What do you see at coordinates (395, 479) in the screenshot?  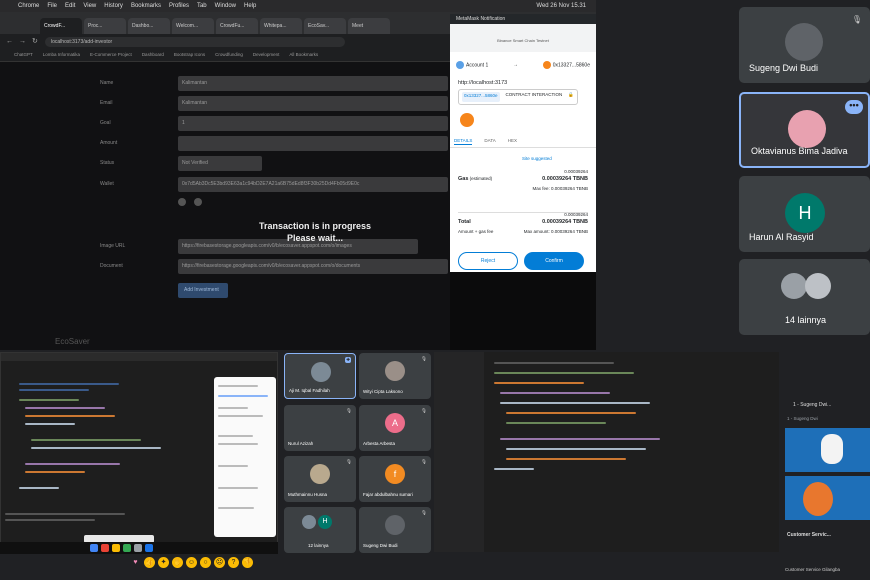 I see `grid-tile-fajar: f 🎙 Fajar abdulbahnu sumari` at bounding box center [395, 479].